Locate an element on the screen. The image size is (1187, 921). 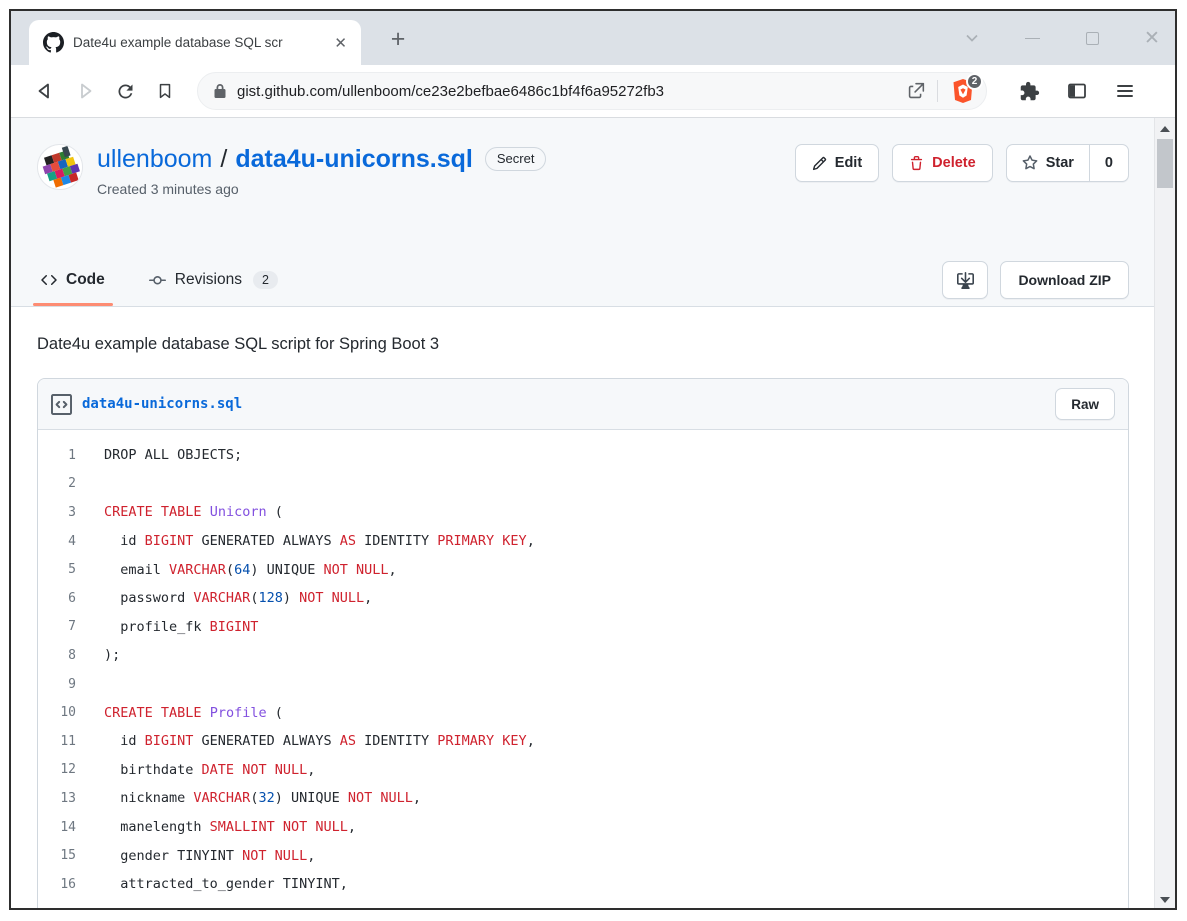
code-text: password VARCHAR(128) NOT NULL, is located at coordinates (238, 598).